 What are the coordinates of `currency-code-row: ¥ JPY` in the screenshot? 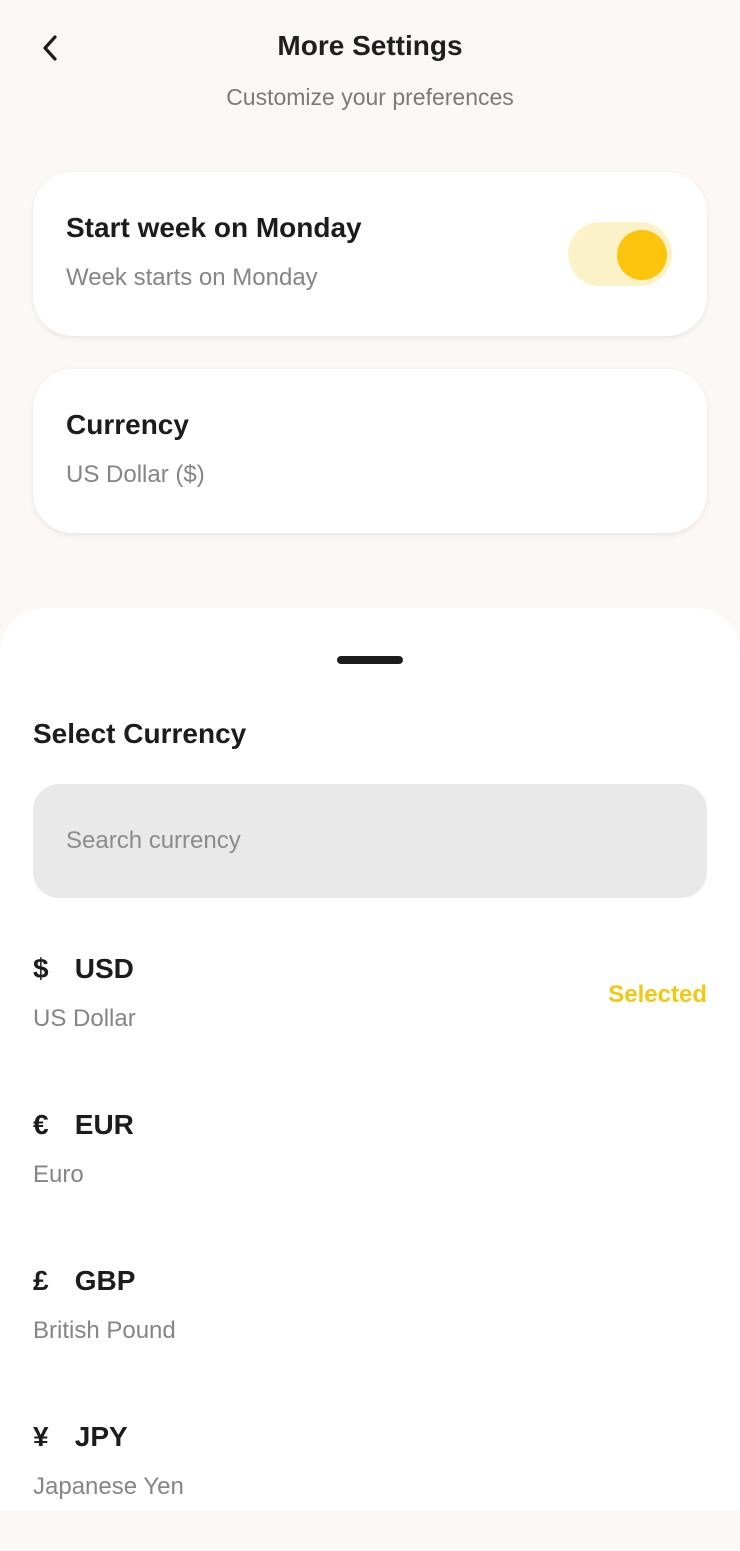 It's located at (80, 1437).